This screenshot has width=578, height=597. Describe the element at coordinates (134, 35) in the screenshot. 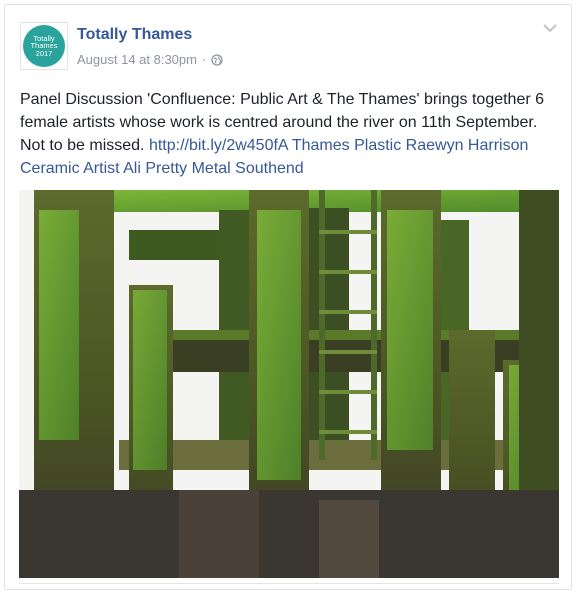

I see `page-name-link: Totally Thames` at that location.